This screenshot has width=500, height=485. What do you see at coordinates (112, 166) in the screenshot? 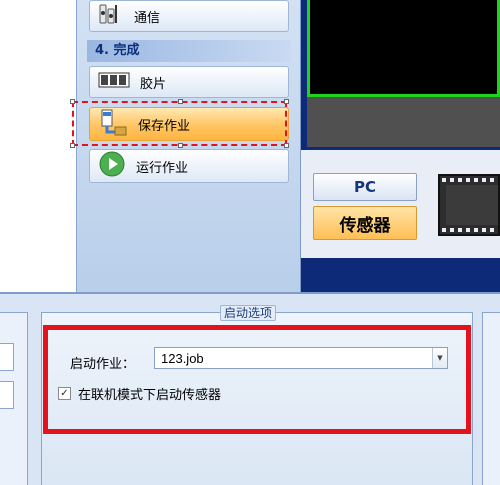
I see `run-job-icon` at bounding box center [112, 166].